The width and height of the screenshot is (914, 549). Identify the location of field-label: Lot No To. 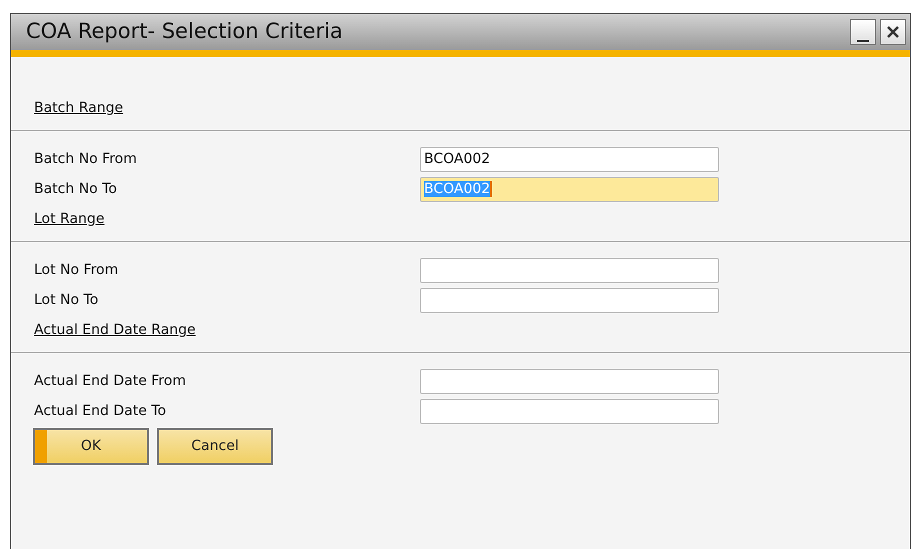
(67, 300).